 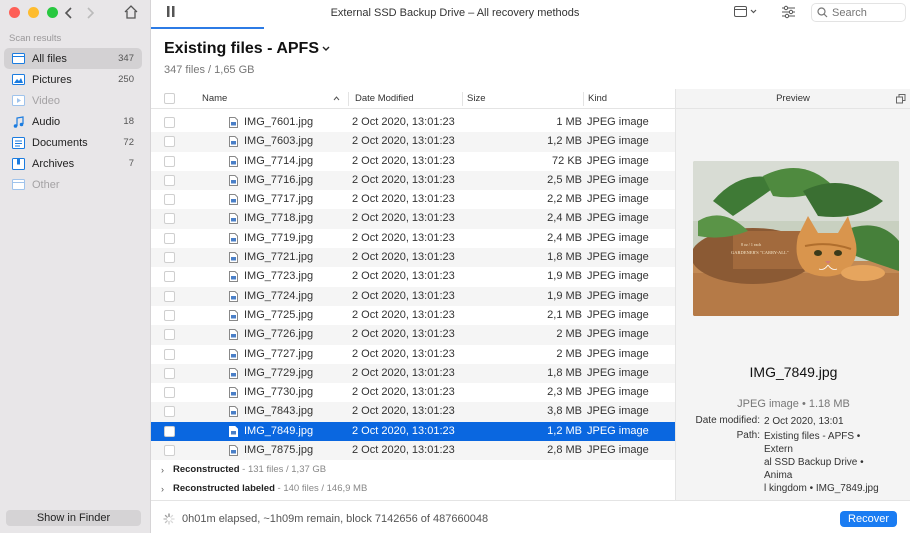 I want to click on group-row: › Reconstructed - 131 files / 1,37 GB, so click(x=413, y=469).